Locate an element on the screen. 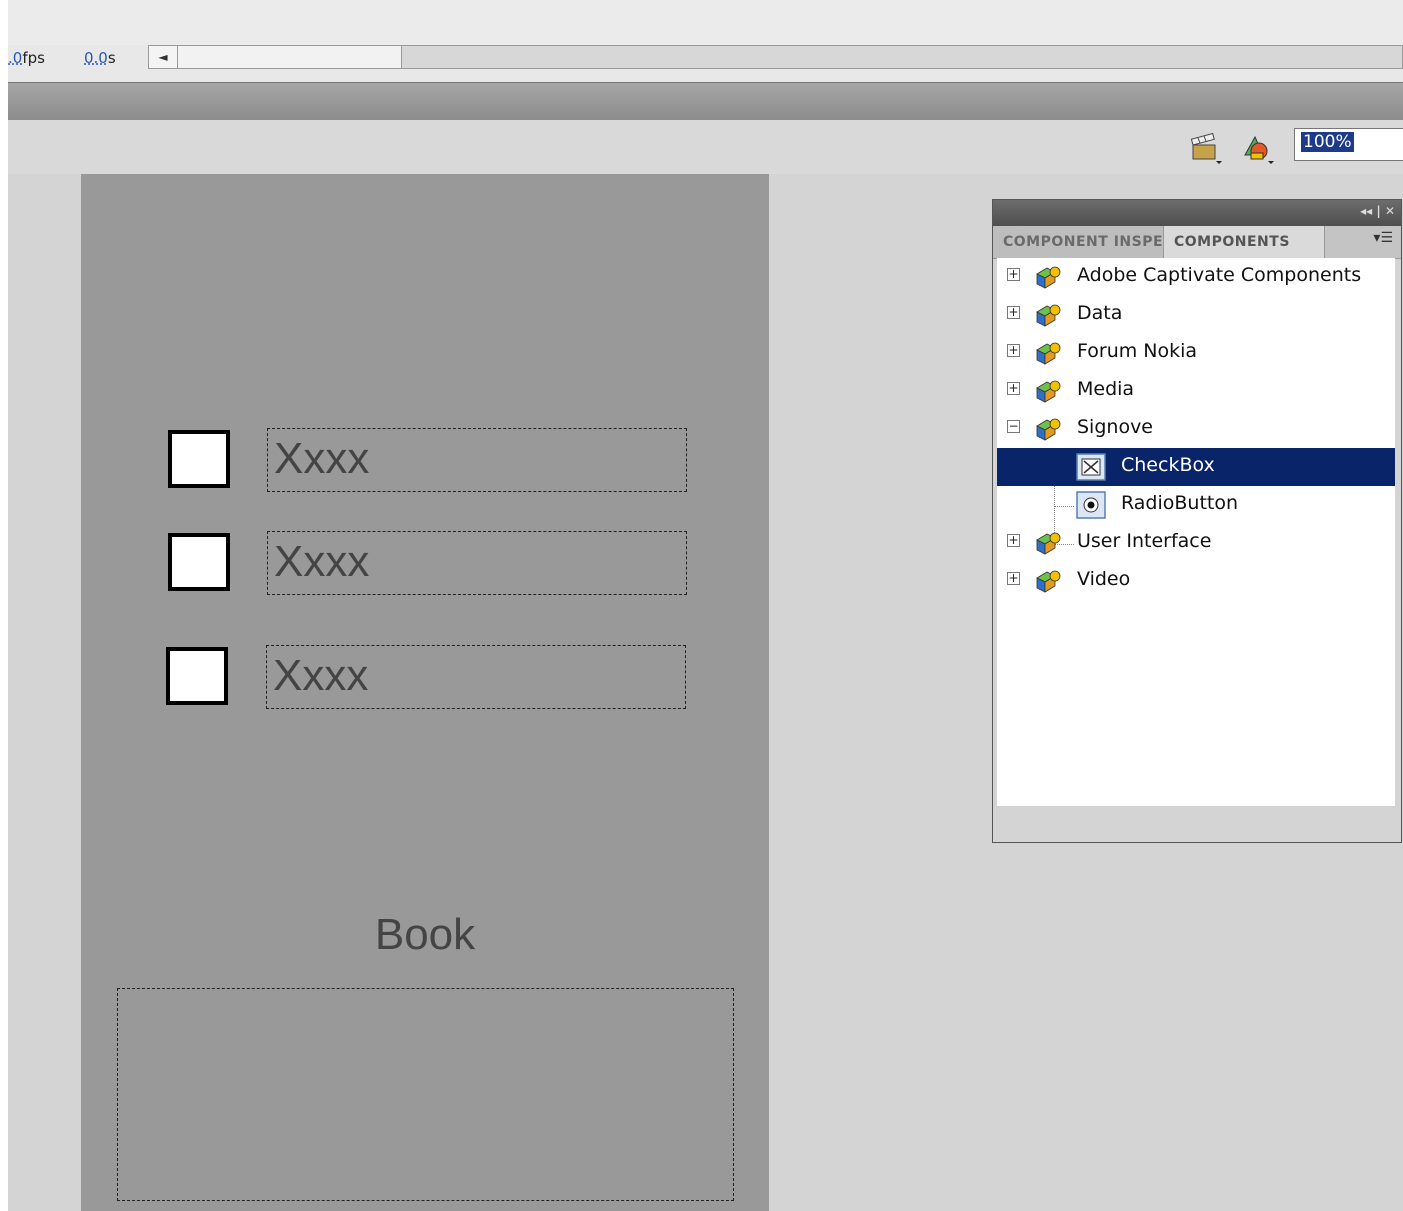 The height and width of the screenshot is (1211, 1403). panel-header: ◂◂ | ✕ is located at coordinates (1197, 213).